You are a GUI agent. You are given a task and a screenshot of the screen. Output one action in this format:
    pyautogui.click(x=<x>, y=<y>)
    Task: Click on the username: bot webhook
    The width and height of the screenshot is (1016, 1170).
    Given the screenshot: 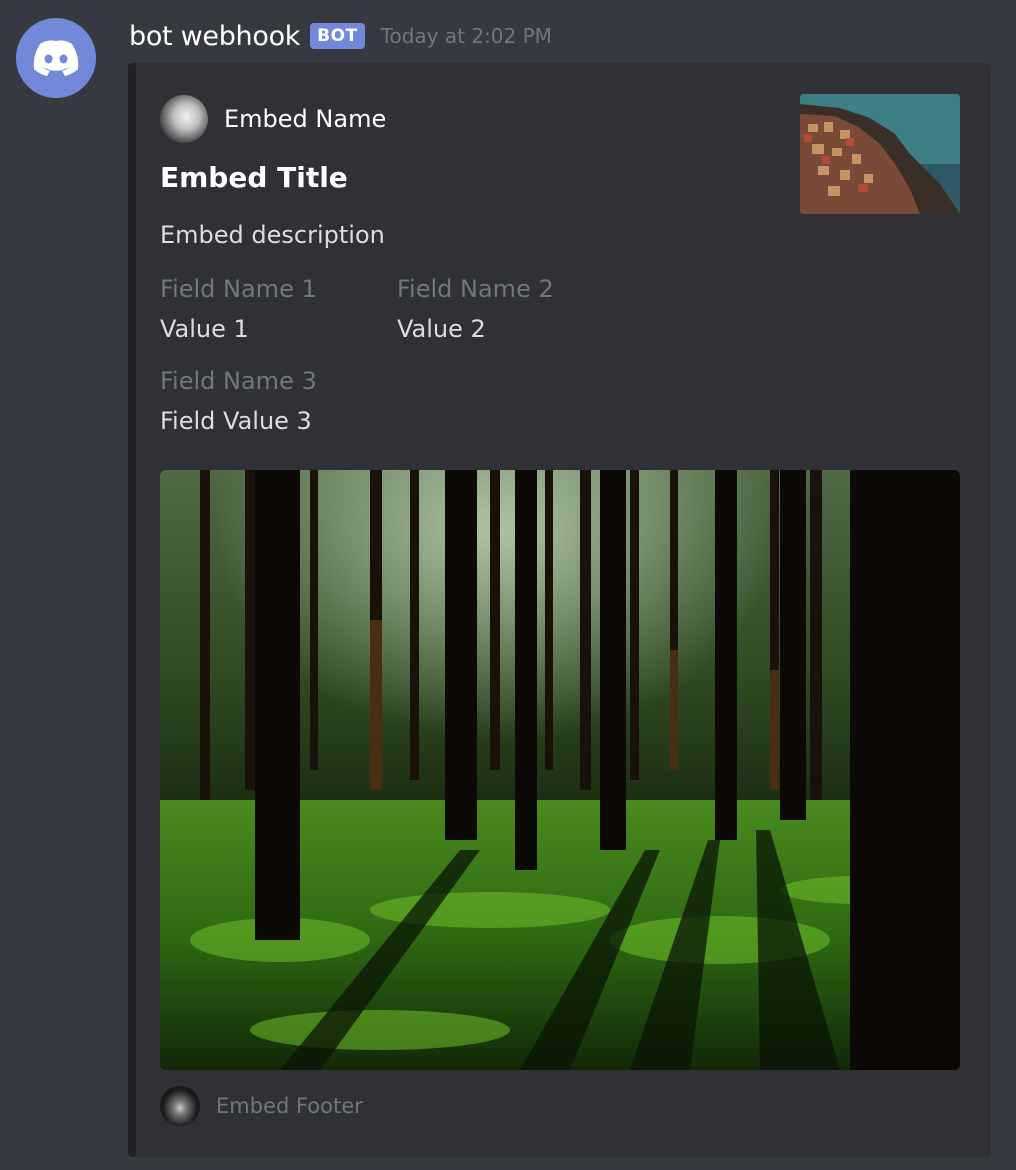 What is the action you would take?
    pyautogui.click(x=214, y=36)
    